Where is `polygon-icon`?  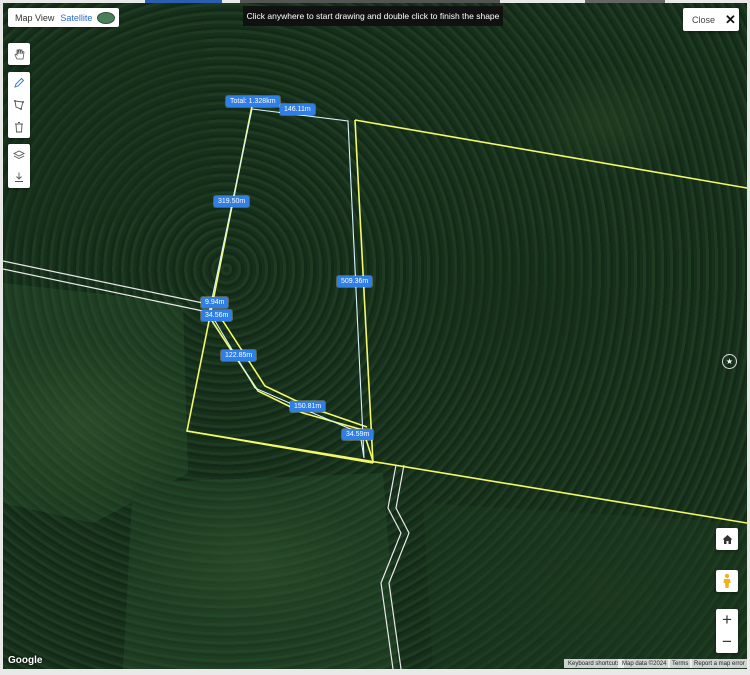 polygon-icon is located at coordinates (19, 105).